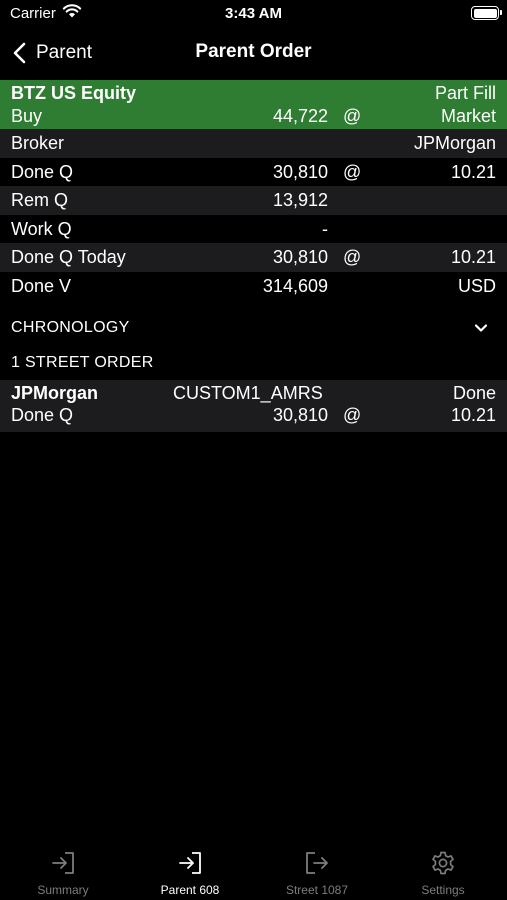 This screenshot has height=900, width=507. What do you see at coordinates (443, 890) in the screenshot?
I see `tab-label: Settings` at bounding box center [443, 890].